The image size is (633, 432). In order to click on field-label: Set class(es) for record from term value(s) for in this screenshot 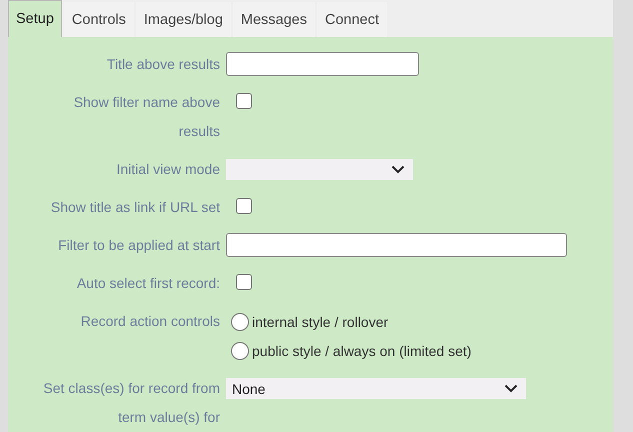, I will do `click(131, 403)`.